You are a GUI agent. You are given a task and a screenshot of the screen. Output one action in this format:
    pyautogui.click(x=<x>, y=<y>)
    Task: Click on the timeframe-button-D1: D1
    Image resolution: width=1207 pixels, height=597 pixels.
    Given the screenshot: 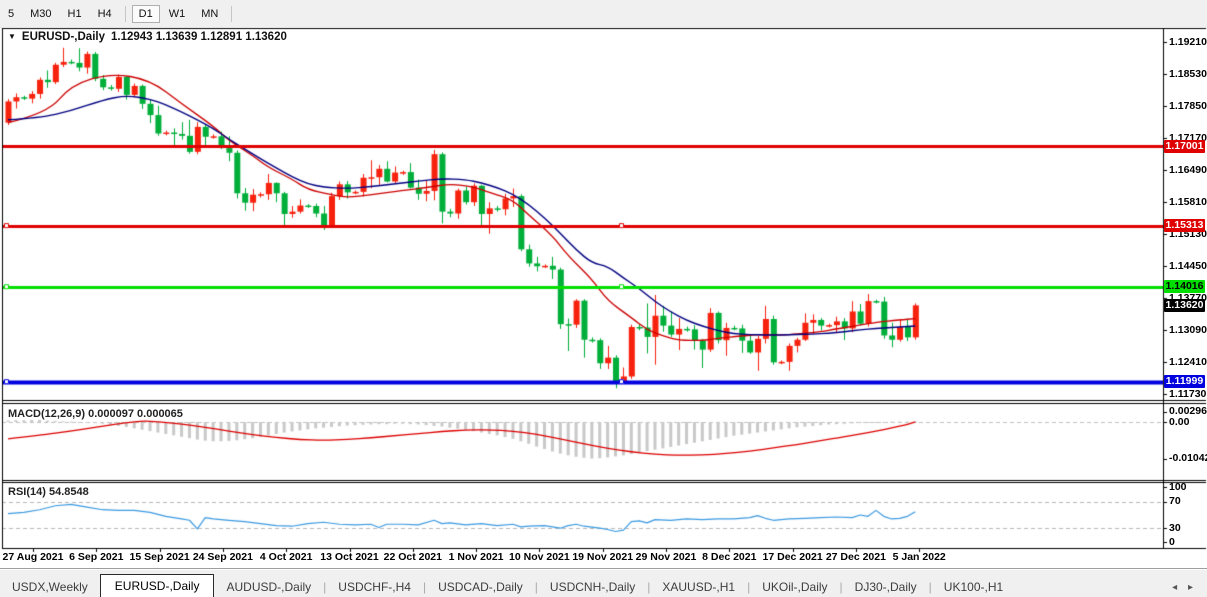 What is the action you would take?
    pyautogui.click(x=145, y=13)
    